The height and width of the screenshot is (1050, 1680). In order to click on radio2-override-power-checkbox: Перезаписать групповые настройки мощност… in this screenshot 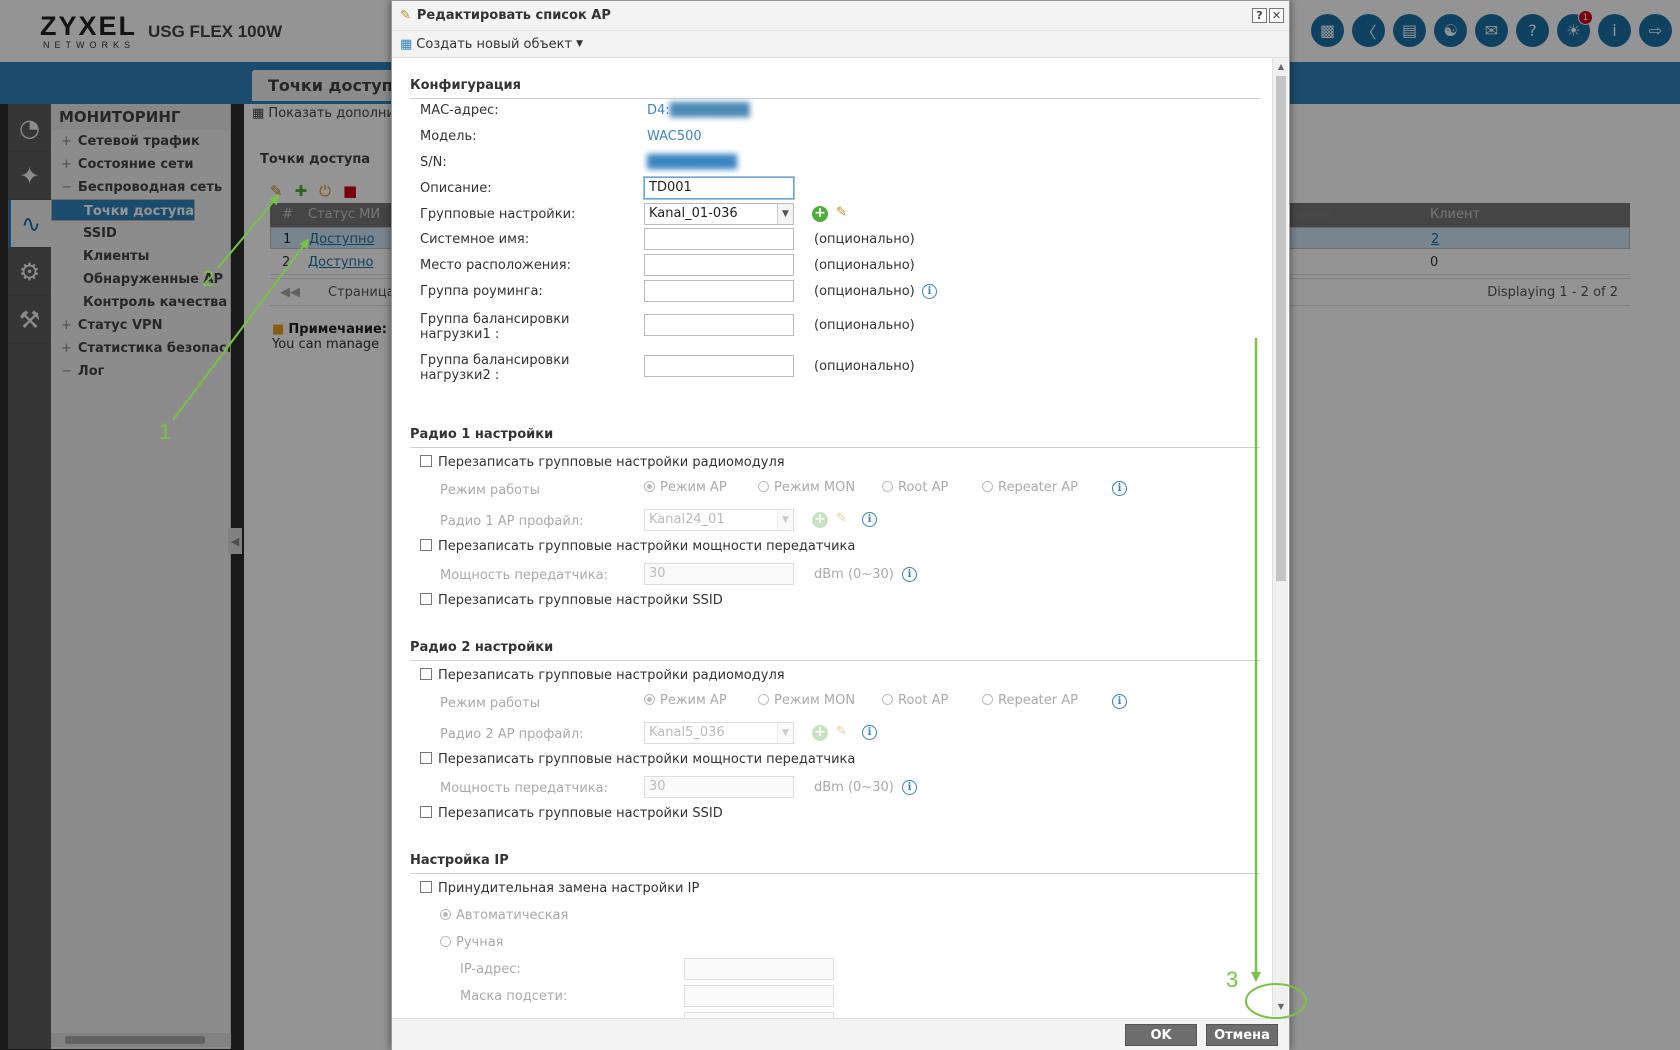, I will do `click(637, 759)`.